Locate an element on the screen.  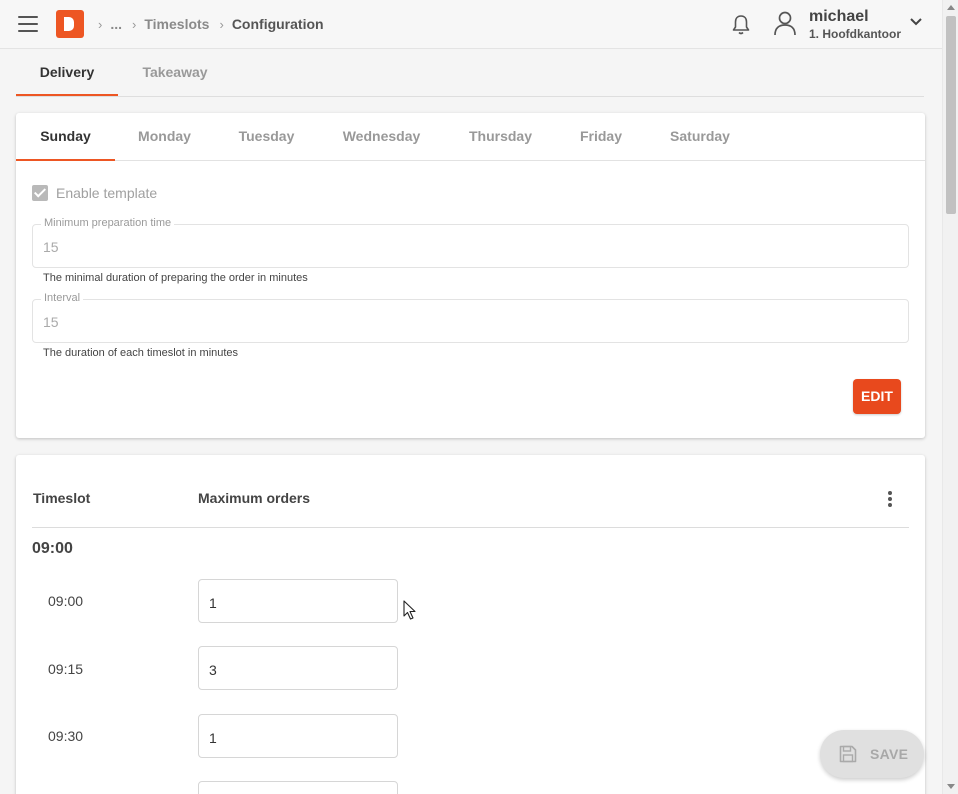
breadcrumb: › ... › Timeslots › Configuration is located at coordinates (216, 24).